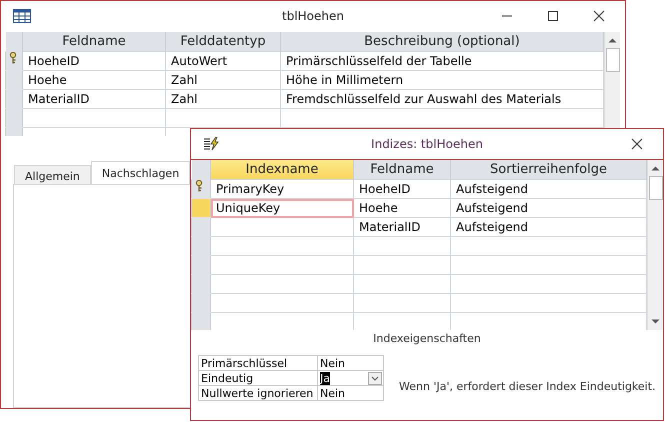 The width and height of the screenshot is (665, 422). What do you see at coordinates (442, 80) in the screenshot?
I see `table-cell: Höhe in Millimetern` at bounding box center [442, 80].